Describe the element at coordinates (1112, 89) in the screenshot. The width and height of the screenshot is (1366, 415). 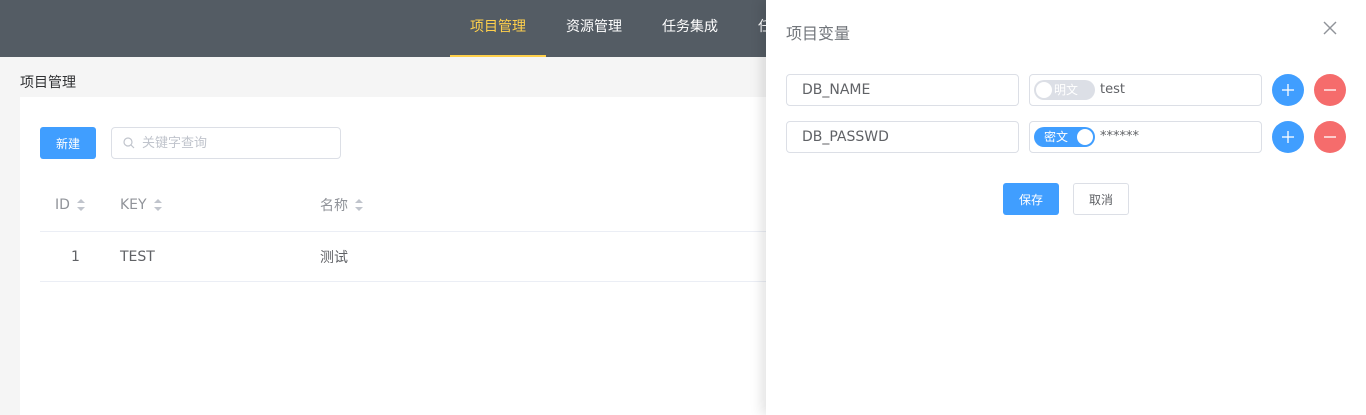
I see `variable-value-text: test` at that location.